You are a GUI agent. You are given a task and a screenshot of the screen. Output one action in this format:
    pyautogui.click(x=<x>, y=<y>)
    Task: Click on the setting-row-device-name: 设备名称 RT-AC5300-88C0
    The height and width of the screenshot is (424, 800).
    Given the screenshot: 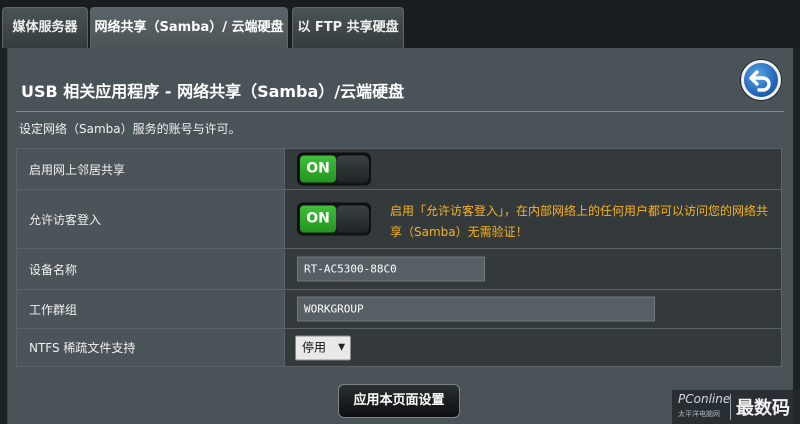 What is the action you would take?
    pyautogui.click(x=399, y=269)
    